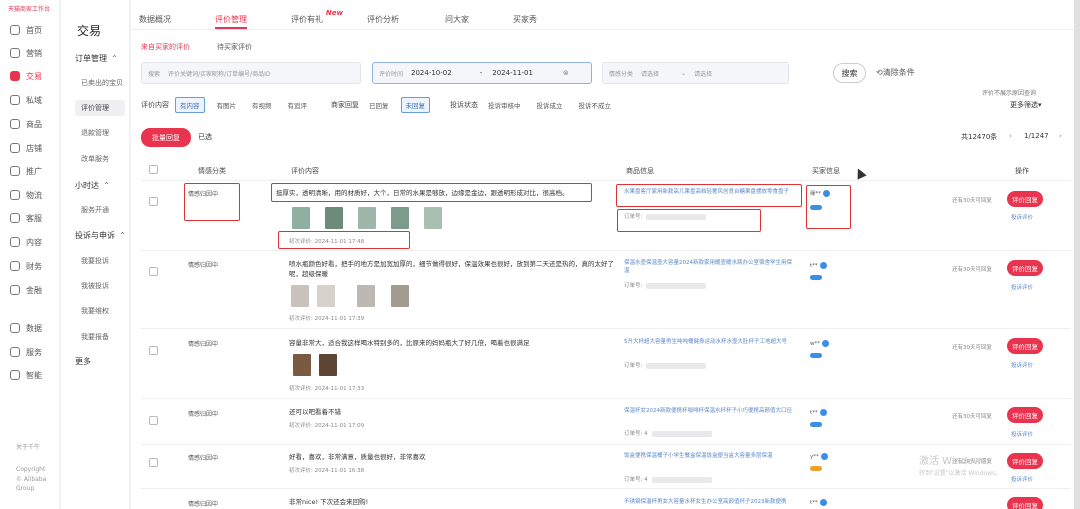 Image resolution: width=1080 pixels, height=509 pixels. What do you see at coordinates (231, 21) in the screenshot?
I see `tab-review-manage: 评价管理` at bounding box center [231, 21].